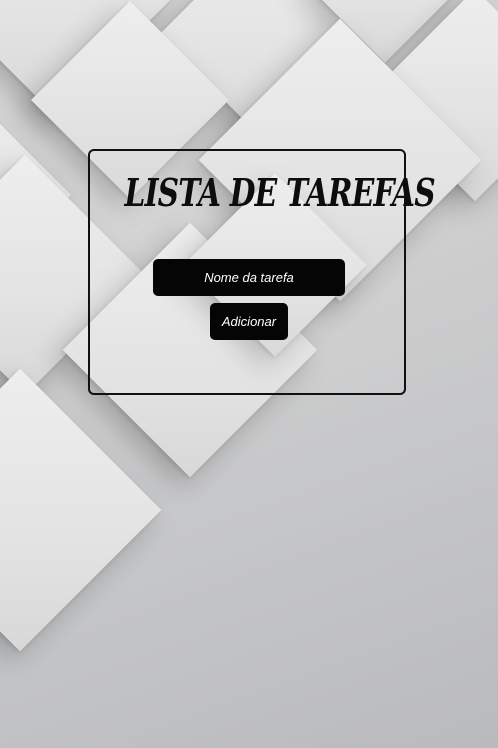  Describe the element at coordinates (249, 277) in the screenshot. I see `task-name-input` at that location.